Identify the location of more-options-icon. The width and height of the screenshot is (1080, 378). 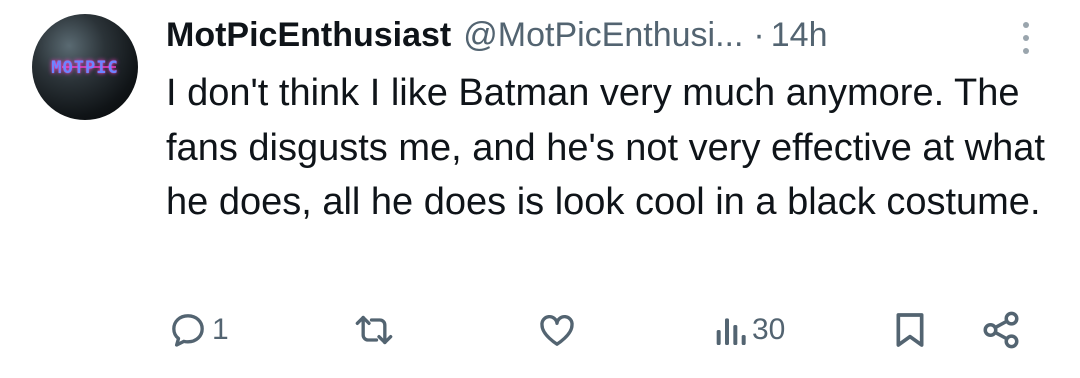
(1026, 38).